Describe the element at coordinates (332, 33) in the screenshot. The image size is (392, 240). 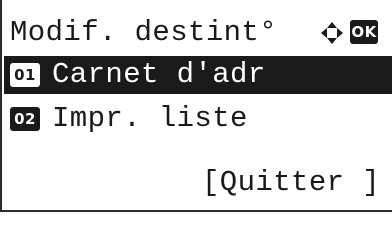
I see `four-way-arrow-icon` at that location.